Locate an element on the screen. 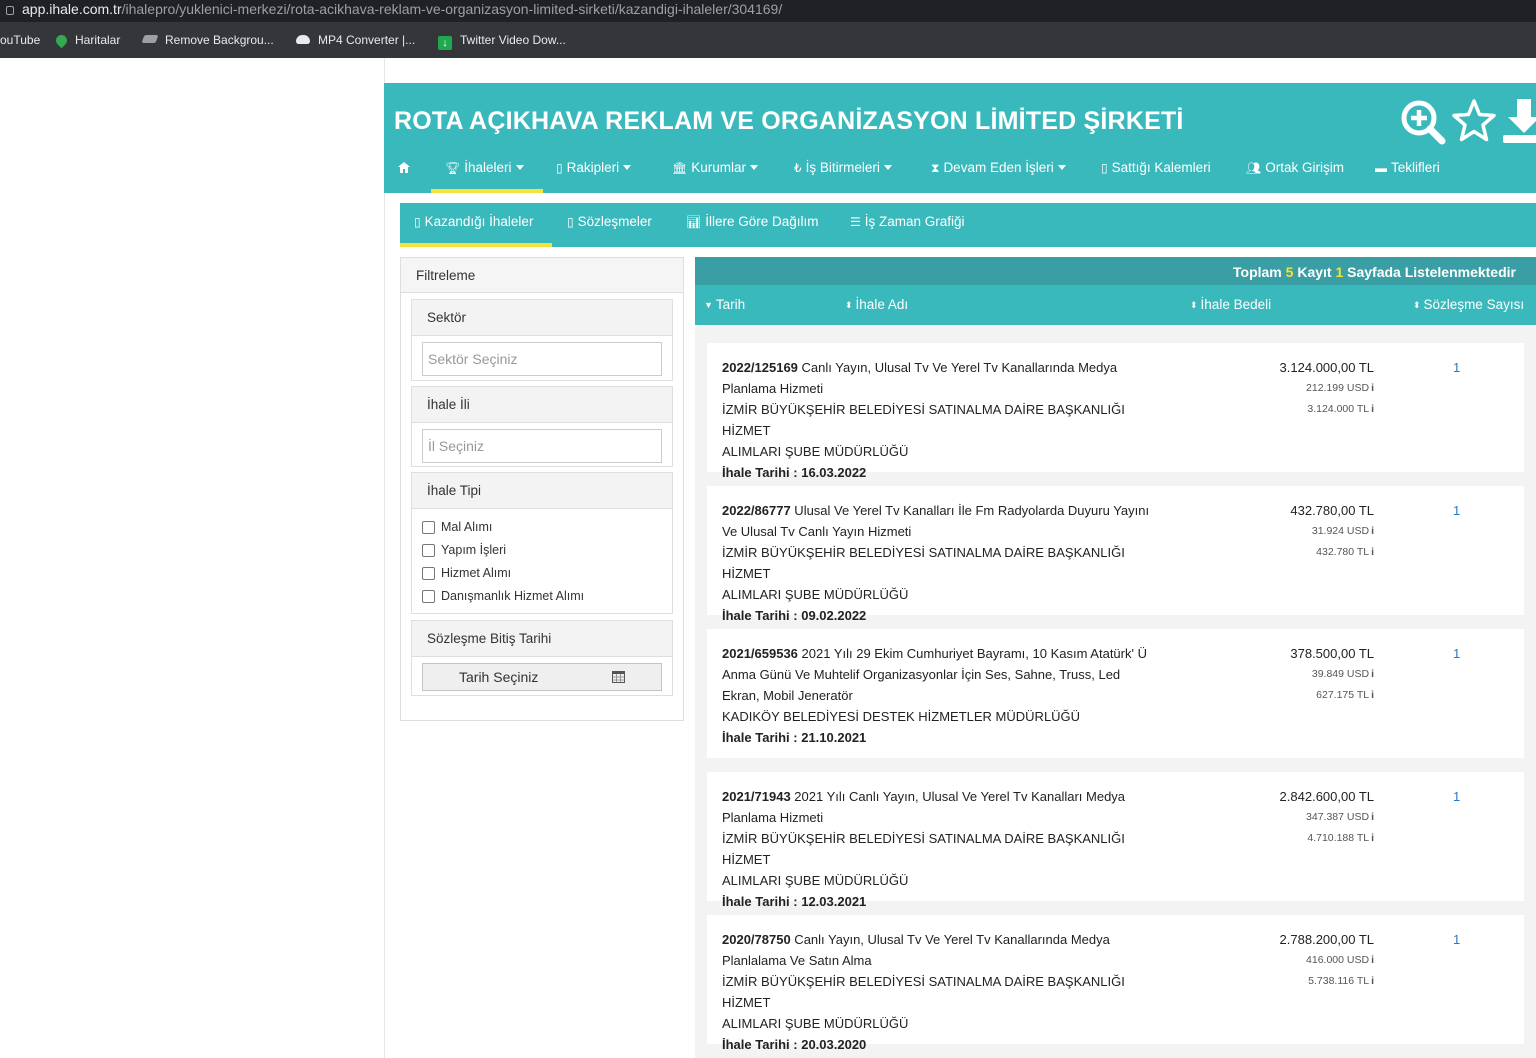 Image resolution: width=1536 pixels, height=1058 pixels. inbox-icon: ▬ is located at coordinates (1381, 168).